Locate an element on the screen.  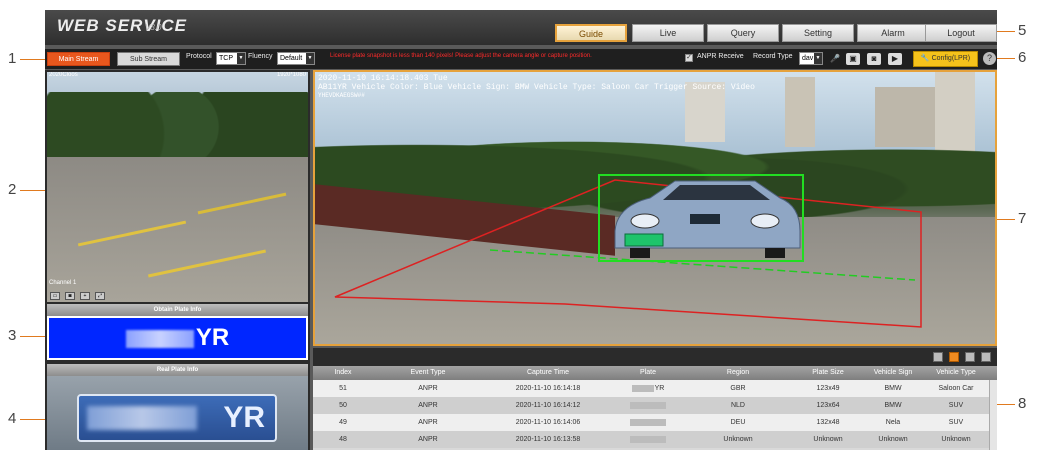
callout-1: 1 is located at coordinates (12, 58).